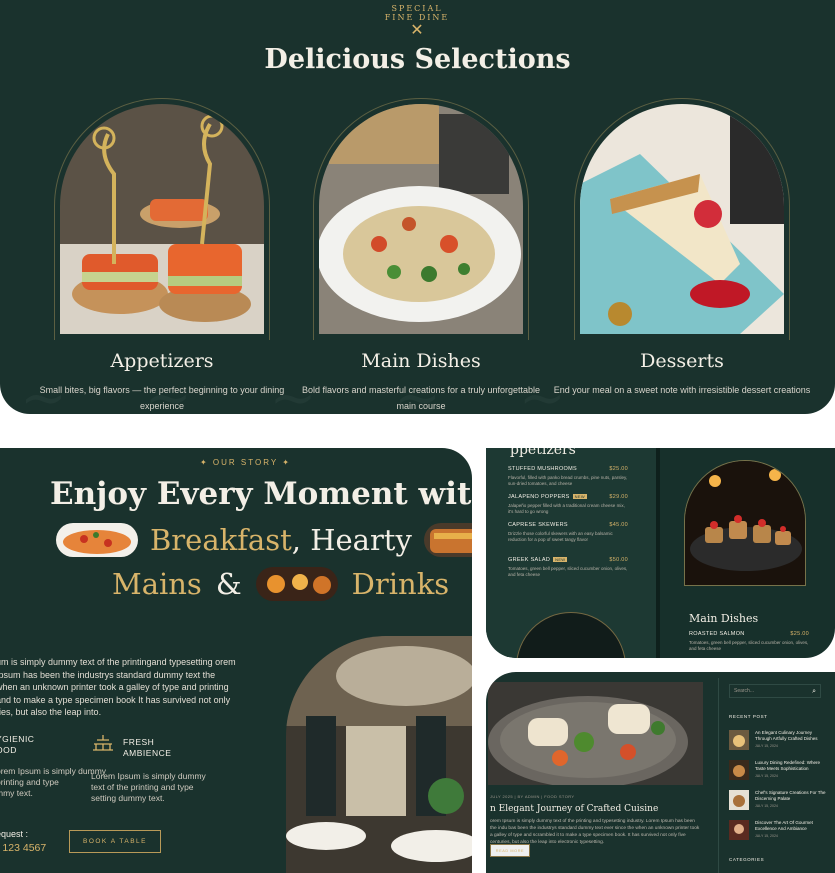  I want to click on lasagna-pill-image, so click(447, 540).